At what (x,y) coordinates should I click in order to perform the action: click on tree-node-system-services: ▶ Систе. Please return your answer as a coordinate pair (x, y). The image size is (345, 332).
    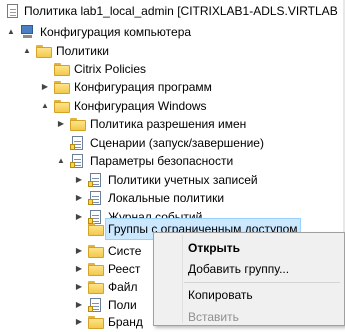
    Looking at the image, I should click on (71, 251).